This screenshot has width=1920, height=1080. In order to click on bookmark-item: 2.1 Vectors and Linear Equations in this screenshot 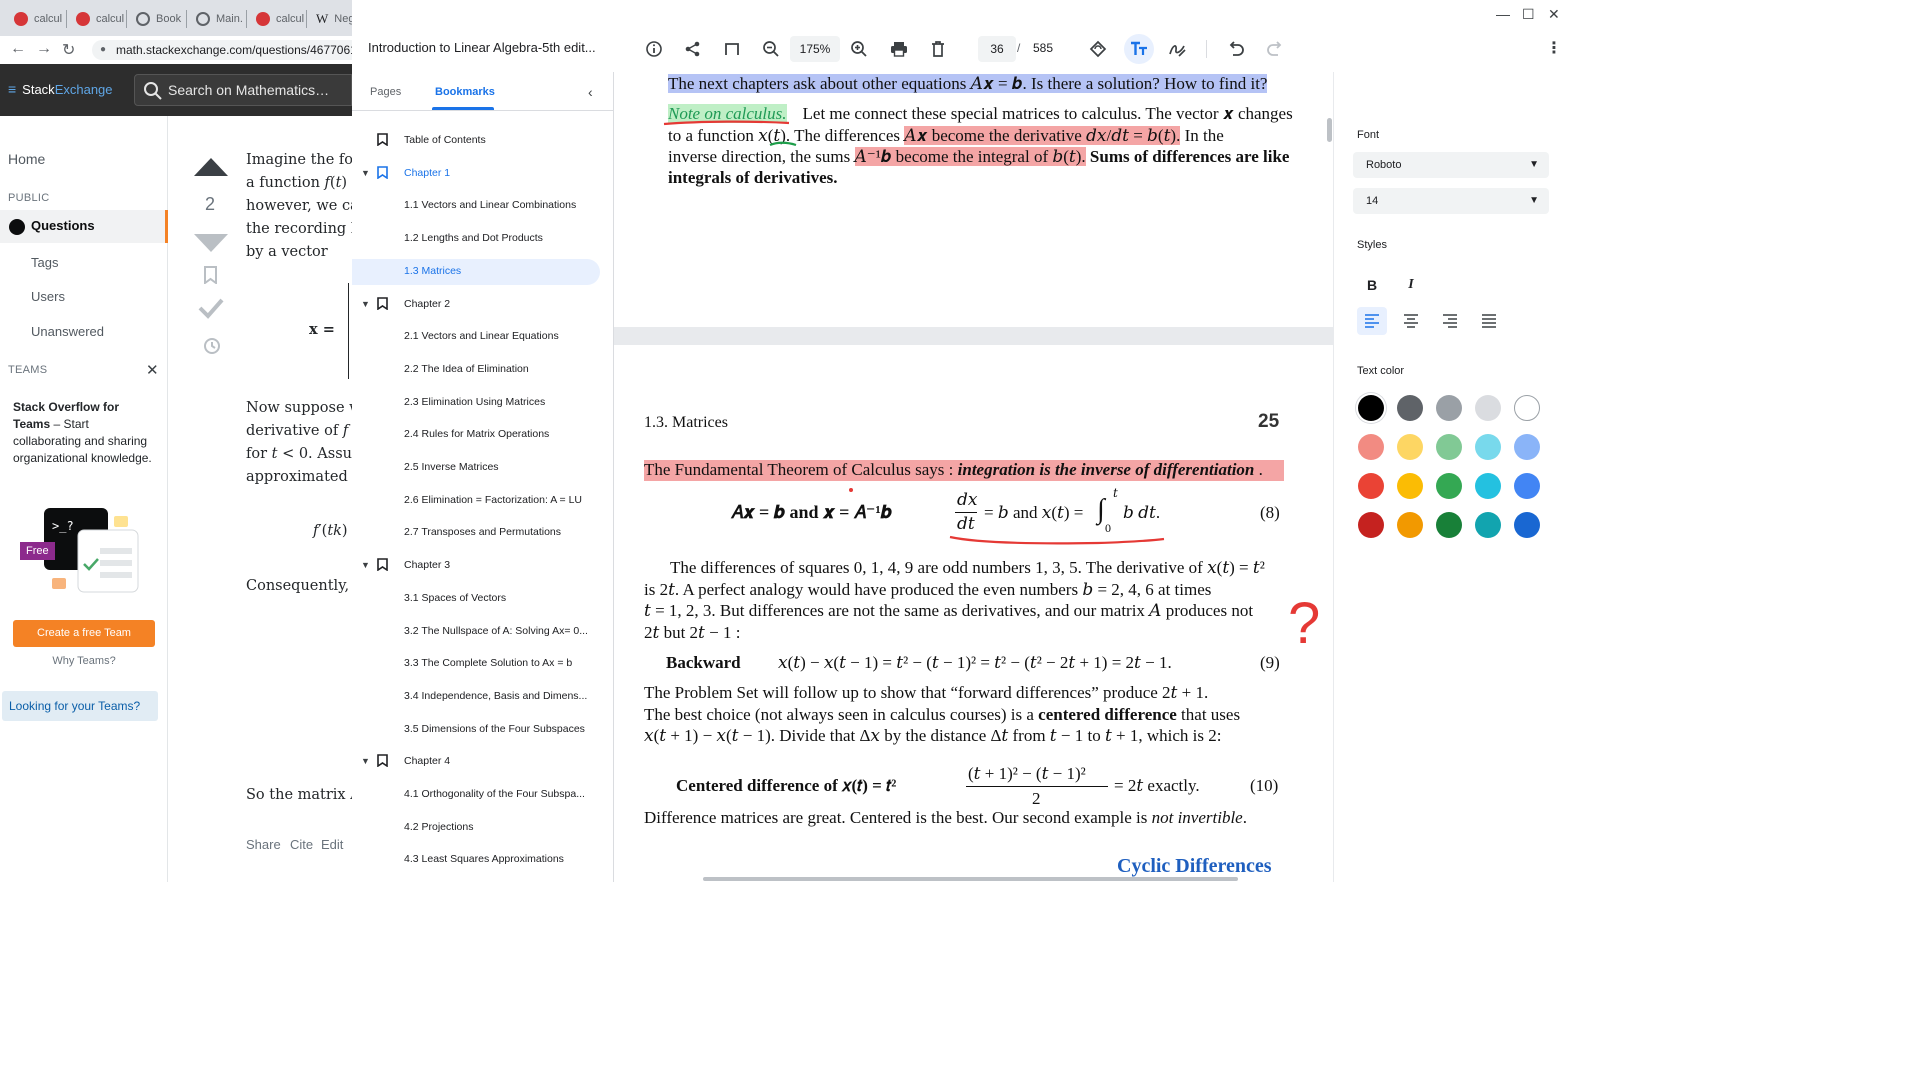, I will do `click(481, 336)`.